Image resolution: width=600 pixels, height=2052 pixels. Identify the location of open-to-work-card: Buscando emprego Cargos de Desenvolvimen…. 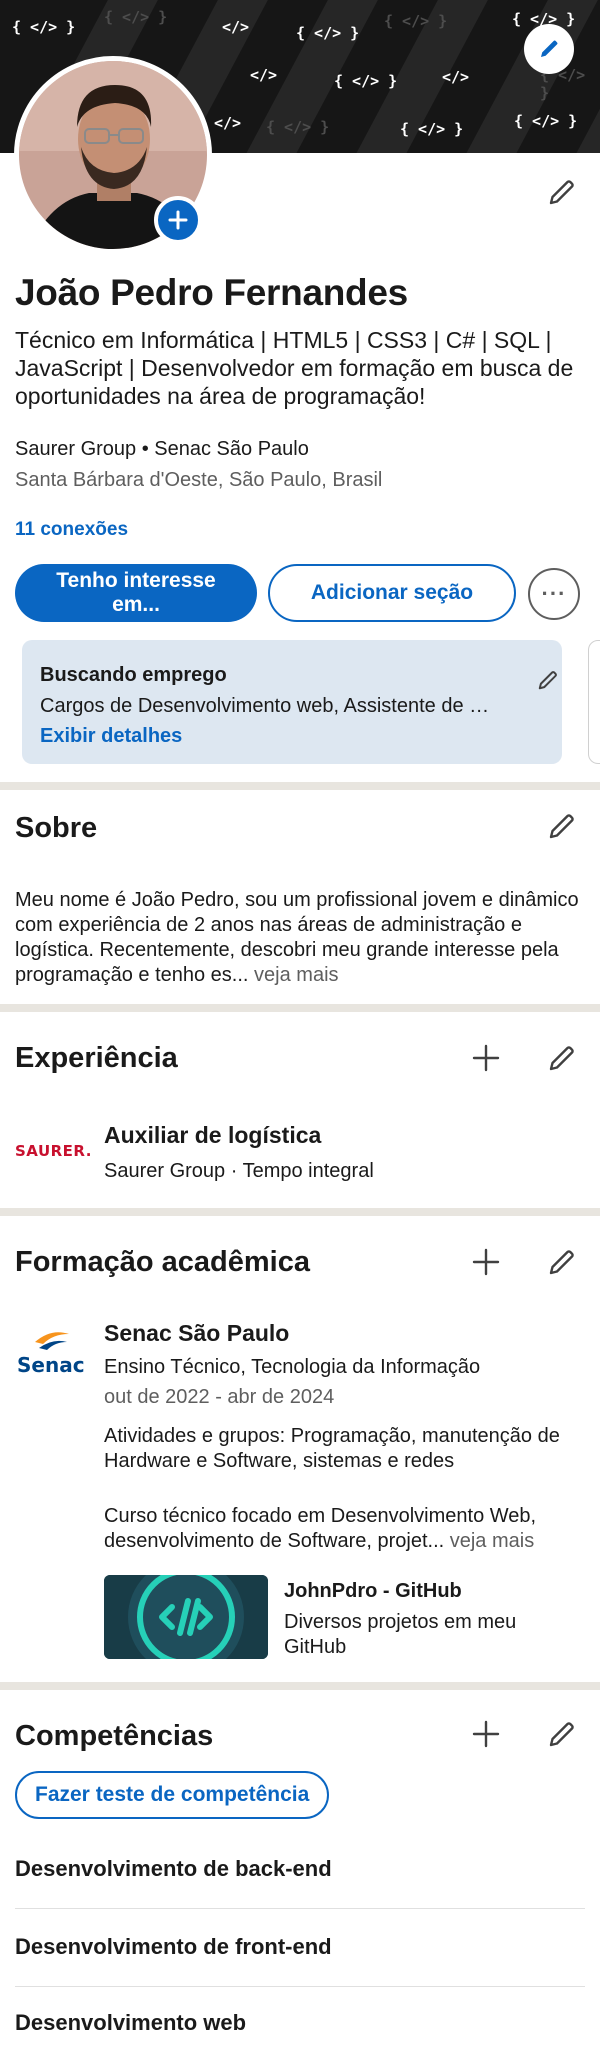
(292, 702).